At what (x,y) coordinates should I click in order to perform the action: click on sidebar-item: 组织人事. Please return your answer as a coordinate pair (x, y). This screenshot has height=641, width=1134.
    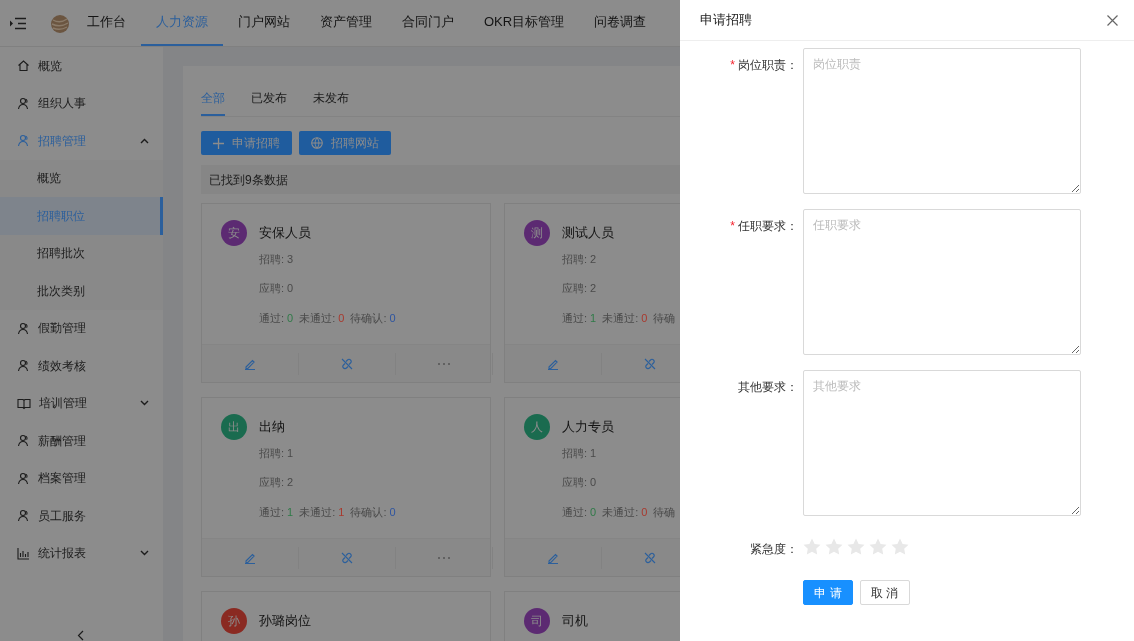
    Looking at the image, I should click on (81, 103).